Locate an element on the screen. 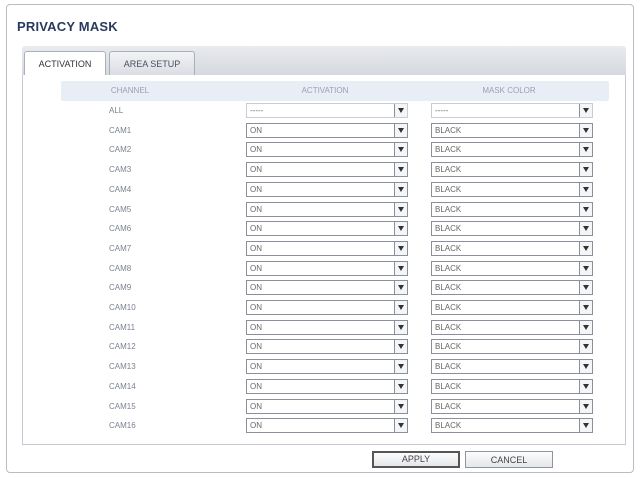 The image size is (642, 479). channel-label: CAM5 is located at coordinates (120, 209).